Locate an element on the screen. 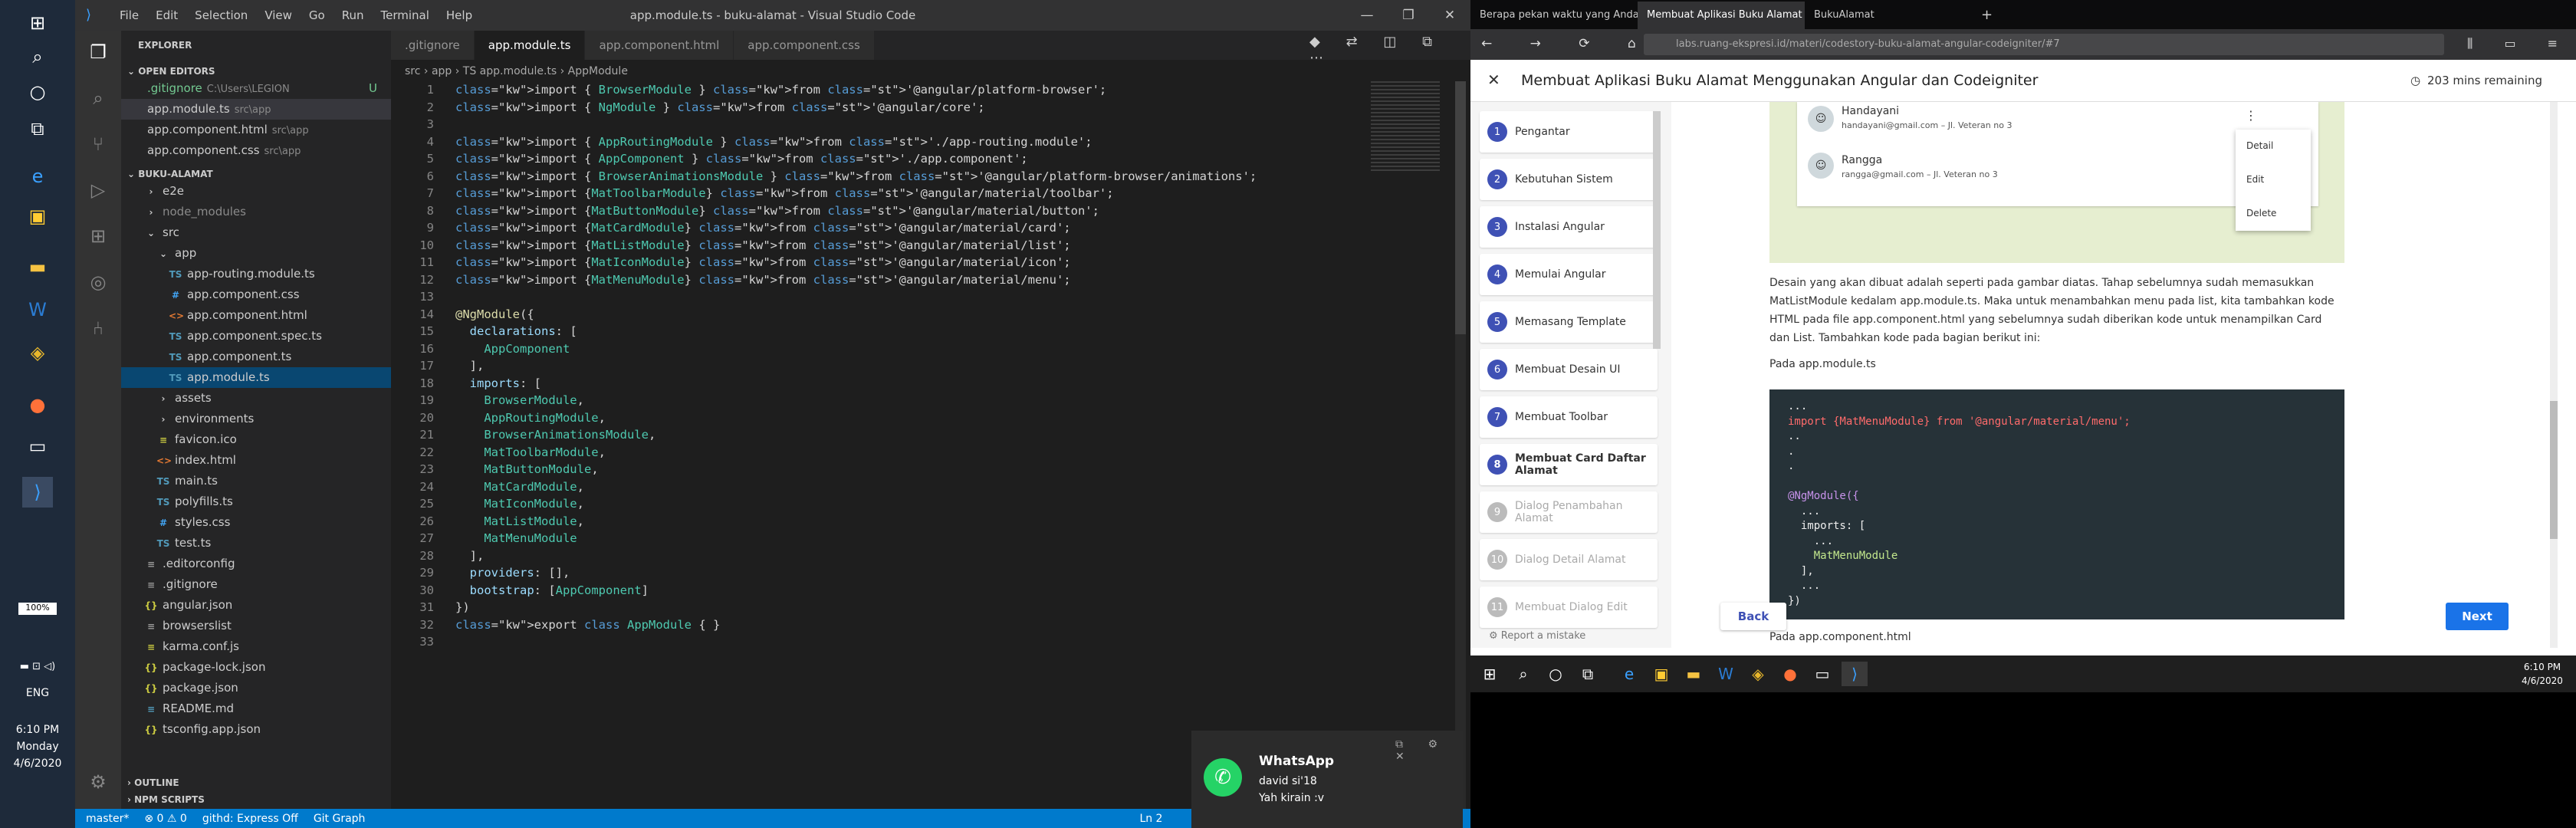 The width and height of the screenshot is (2576, 828). page-scrollbar is located at coordinates (2554, 375).